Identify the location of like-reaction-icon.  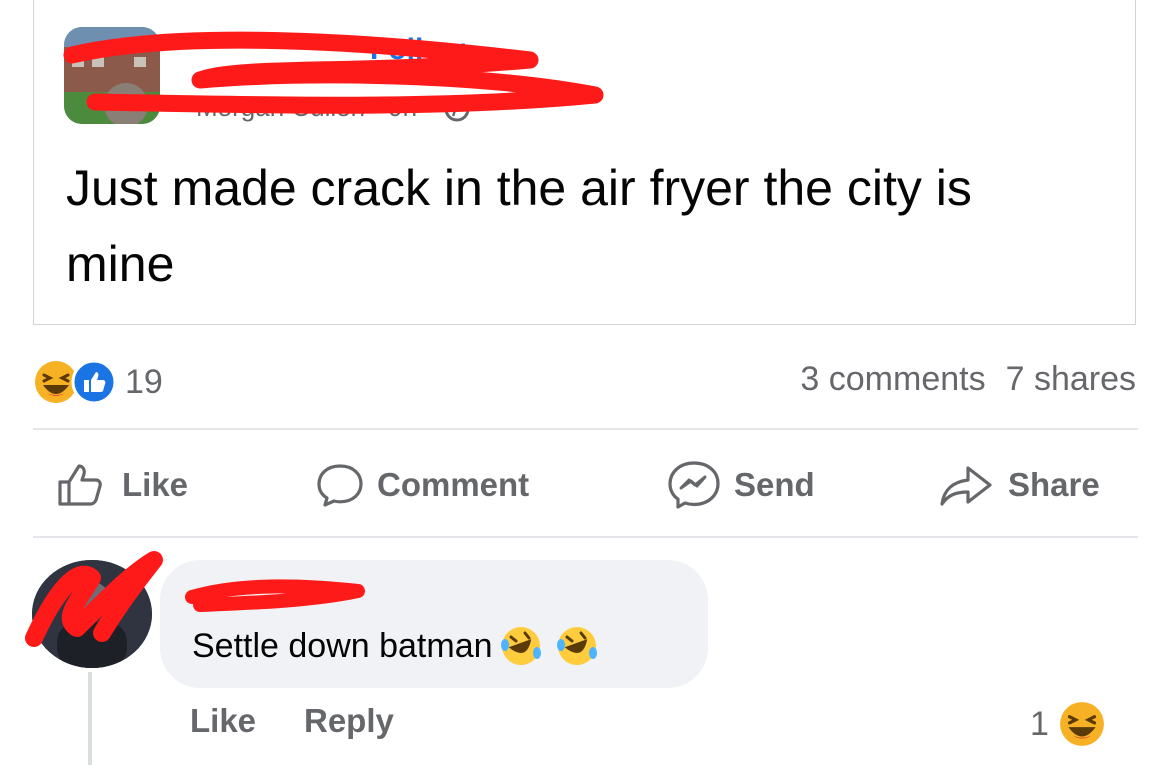
(94, 382).